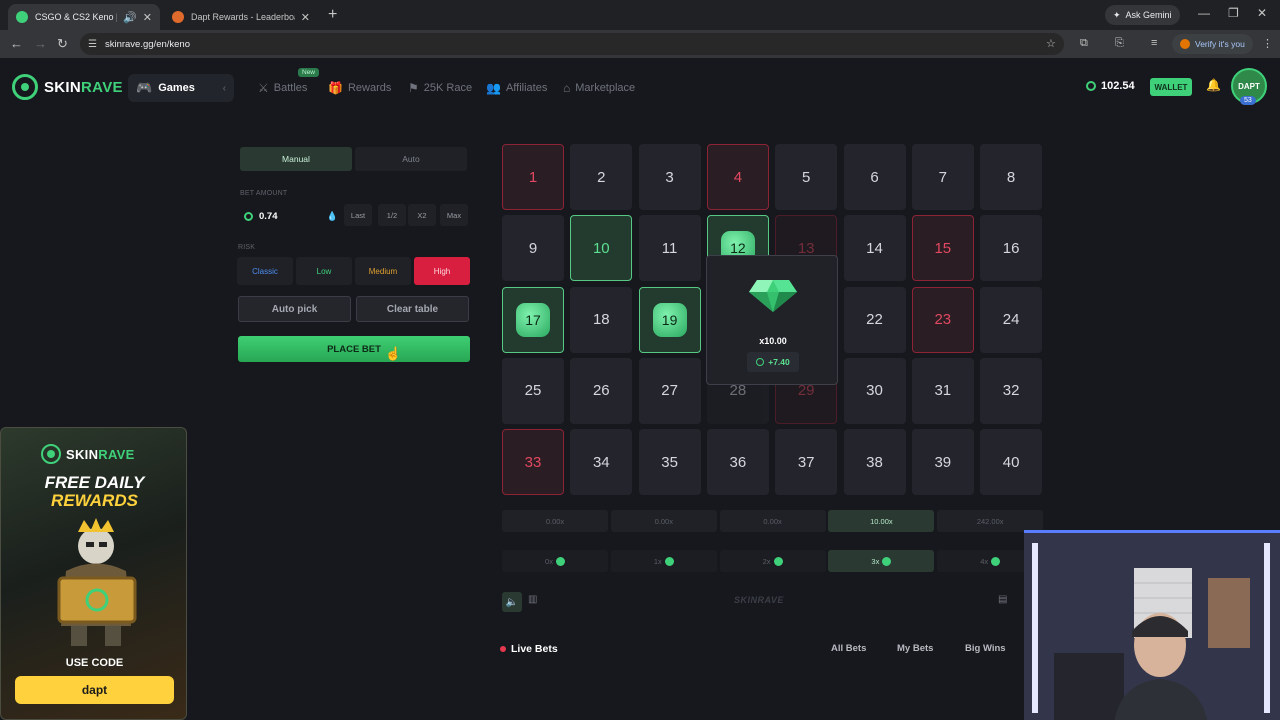 This screenshot has width=1280, height=720. Describe the element at coordinates (533, 177) in the screenshot. I see `keno-cell-1: 1` at that location.